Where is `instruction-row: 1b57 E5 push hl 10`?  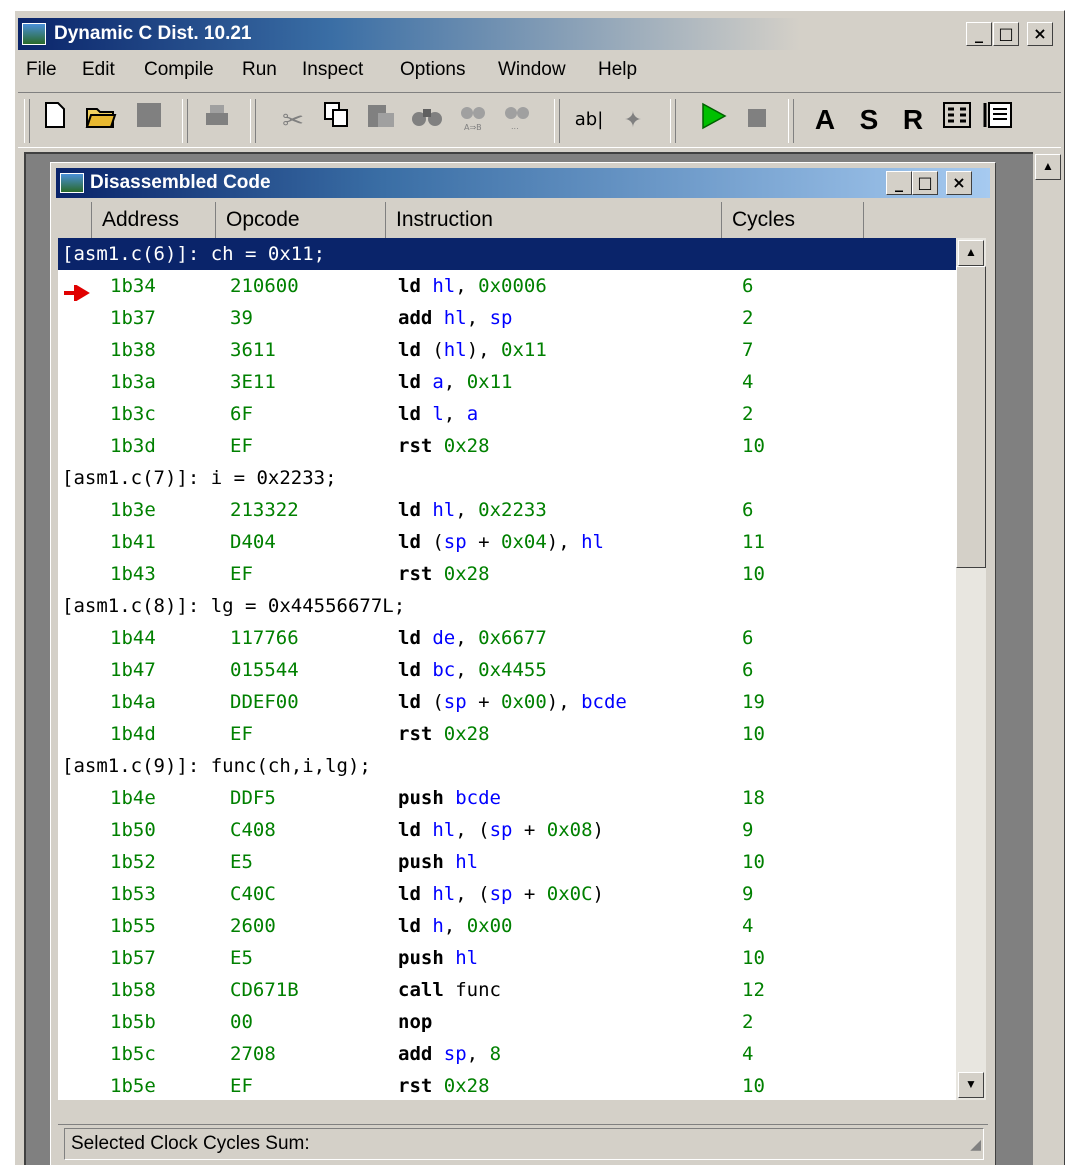
instruction-row: 1b57 E5 push hl 10 is located at coordinates (507, 958).